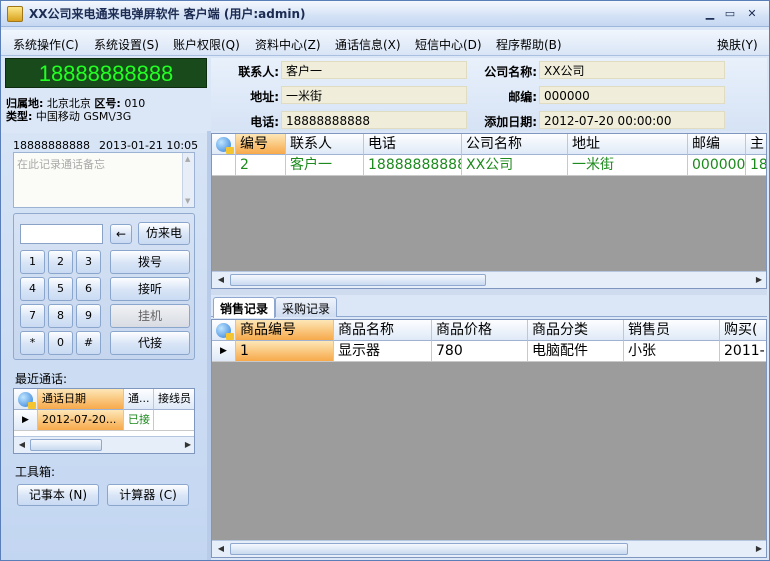 The width and height of the screenshot is (770, 561). What do you see at coordinates (413, 144) in the screenshot?
I see `col-header-phone: 电话` at bounding box center [413, 144].